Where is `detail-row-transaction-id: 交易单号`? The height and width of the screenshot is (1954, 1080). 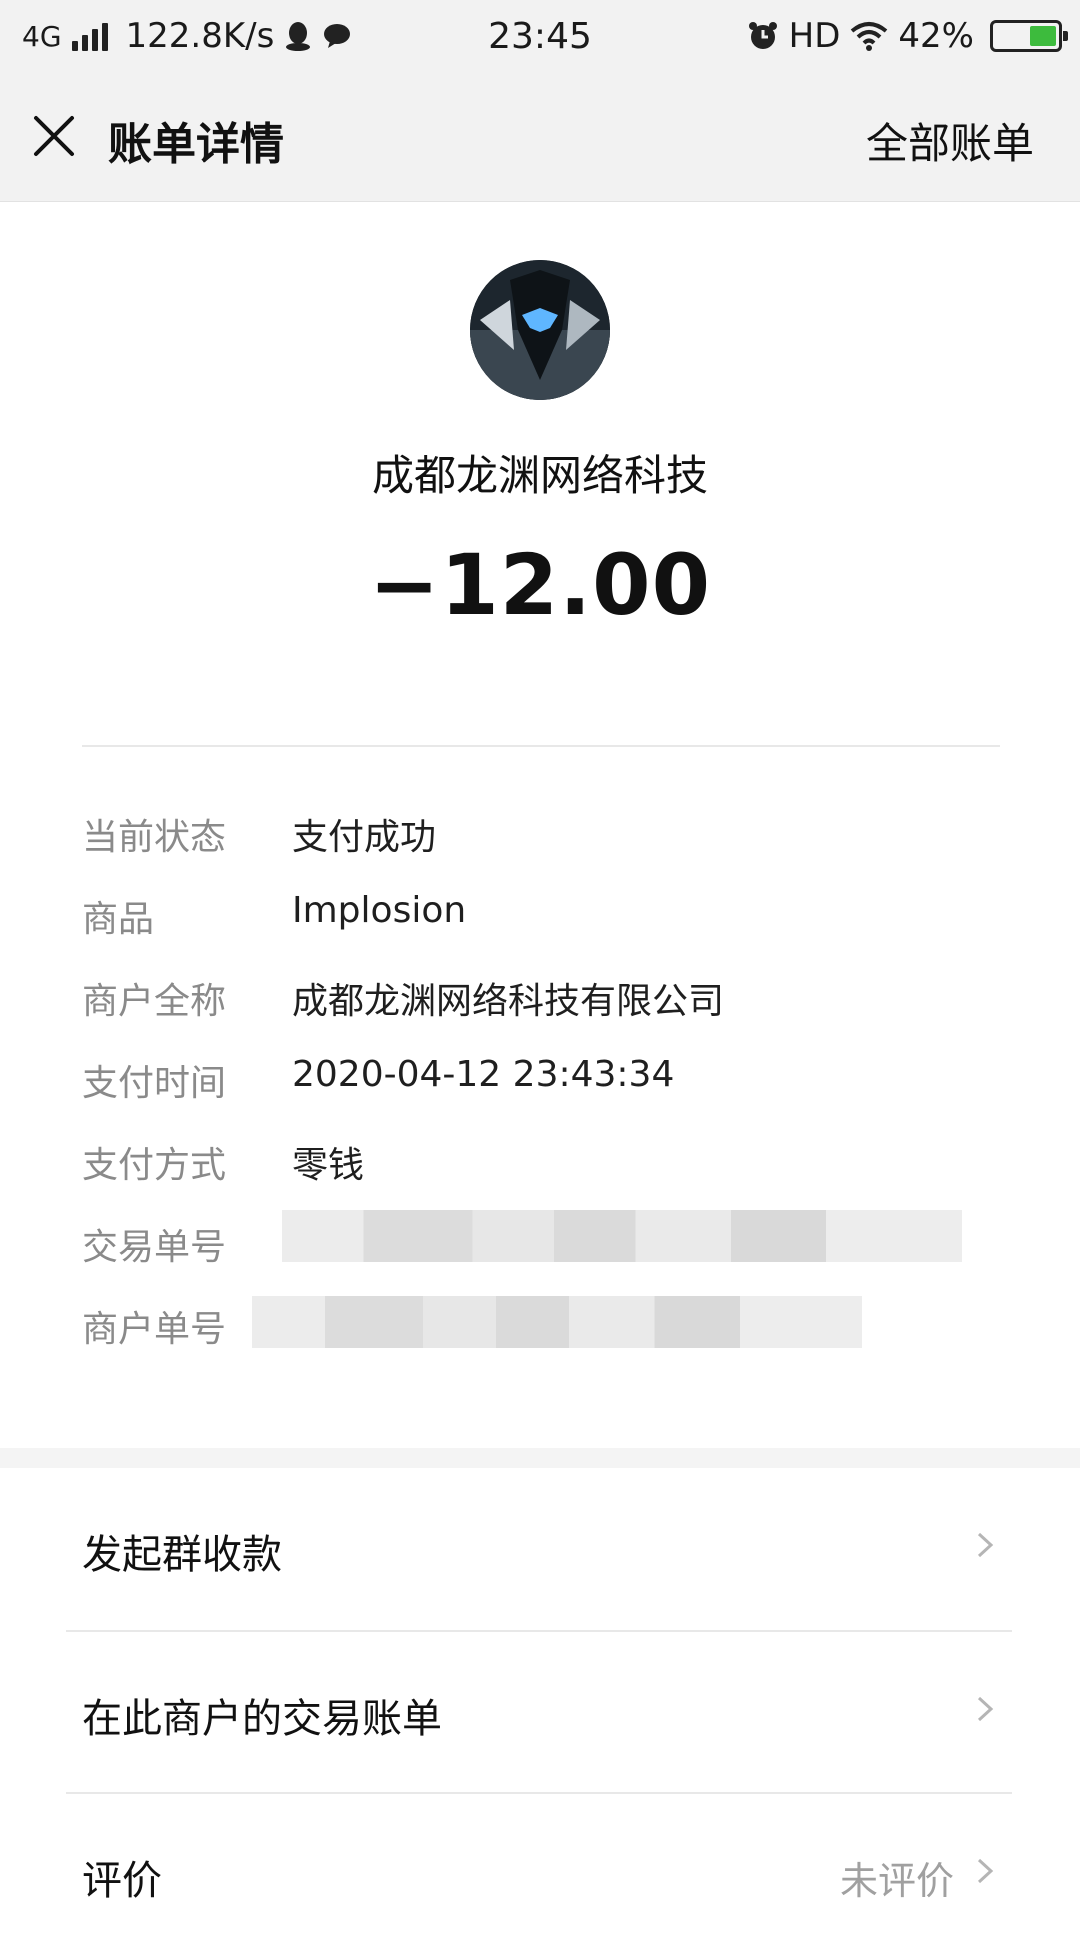 detail-row-transaction-id: 交易单号 is located at coordinates (547, 1255).